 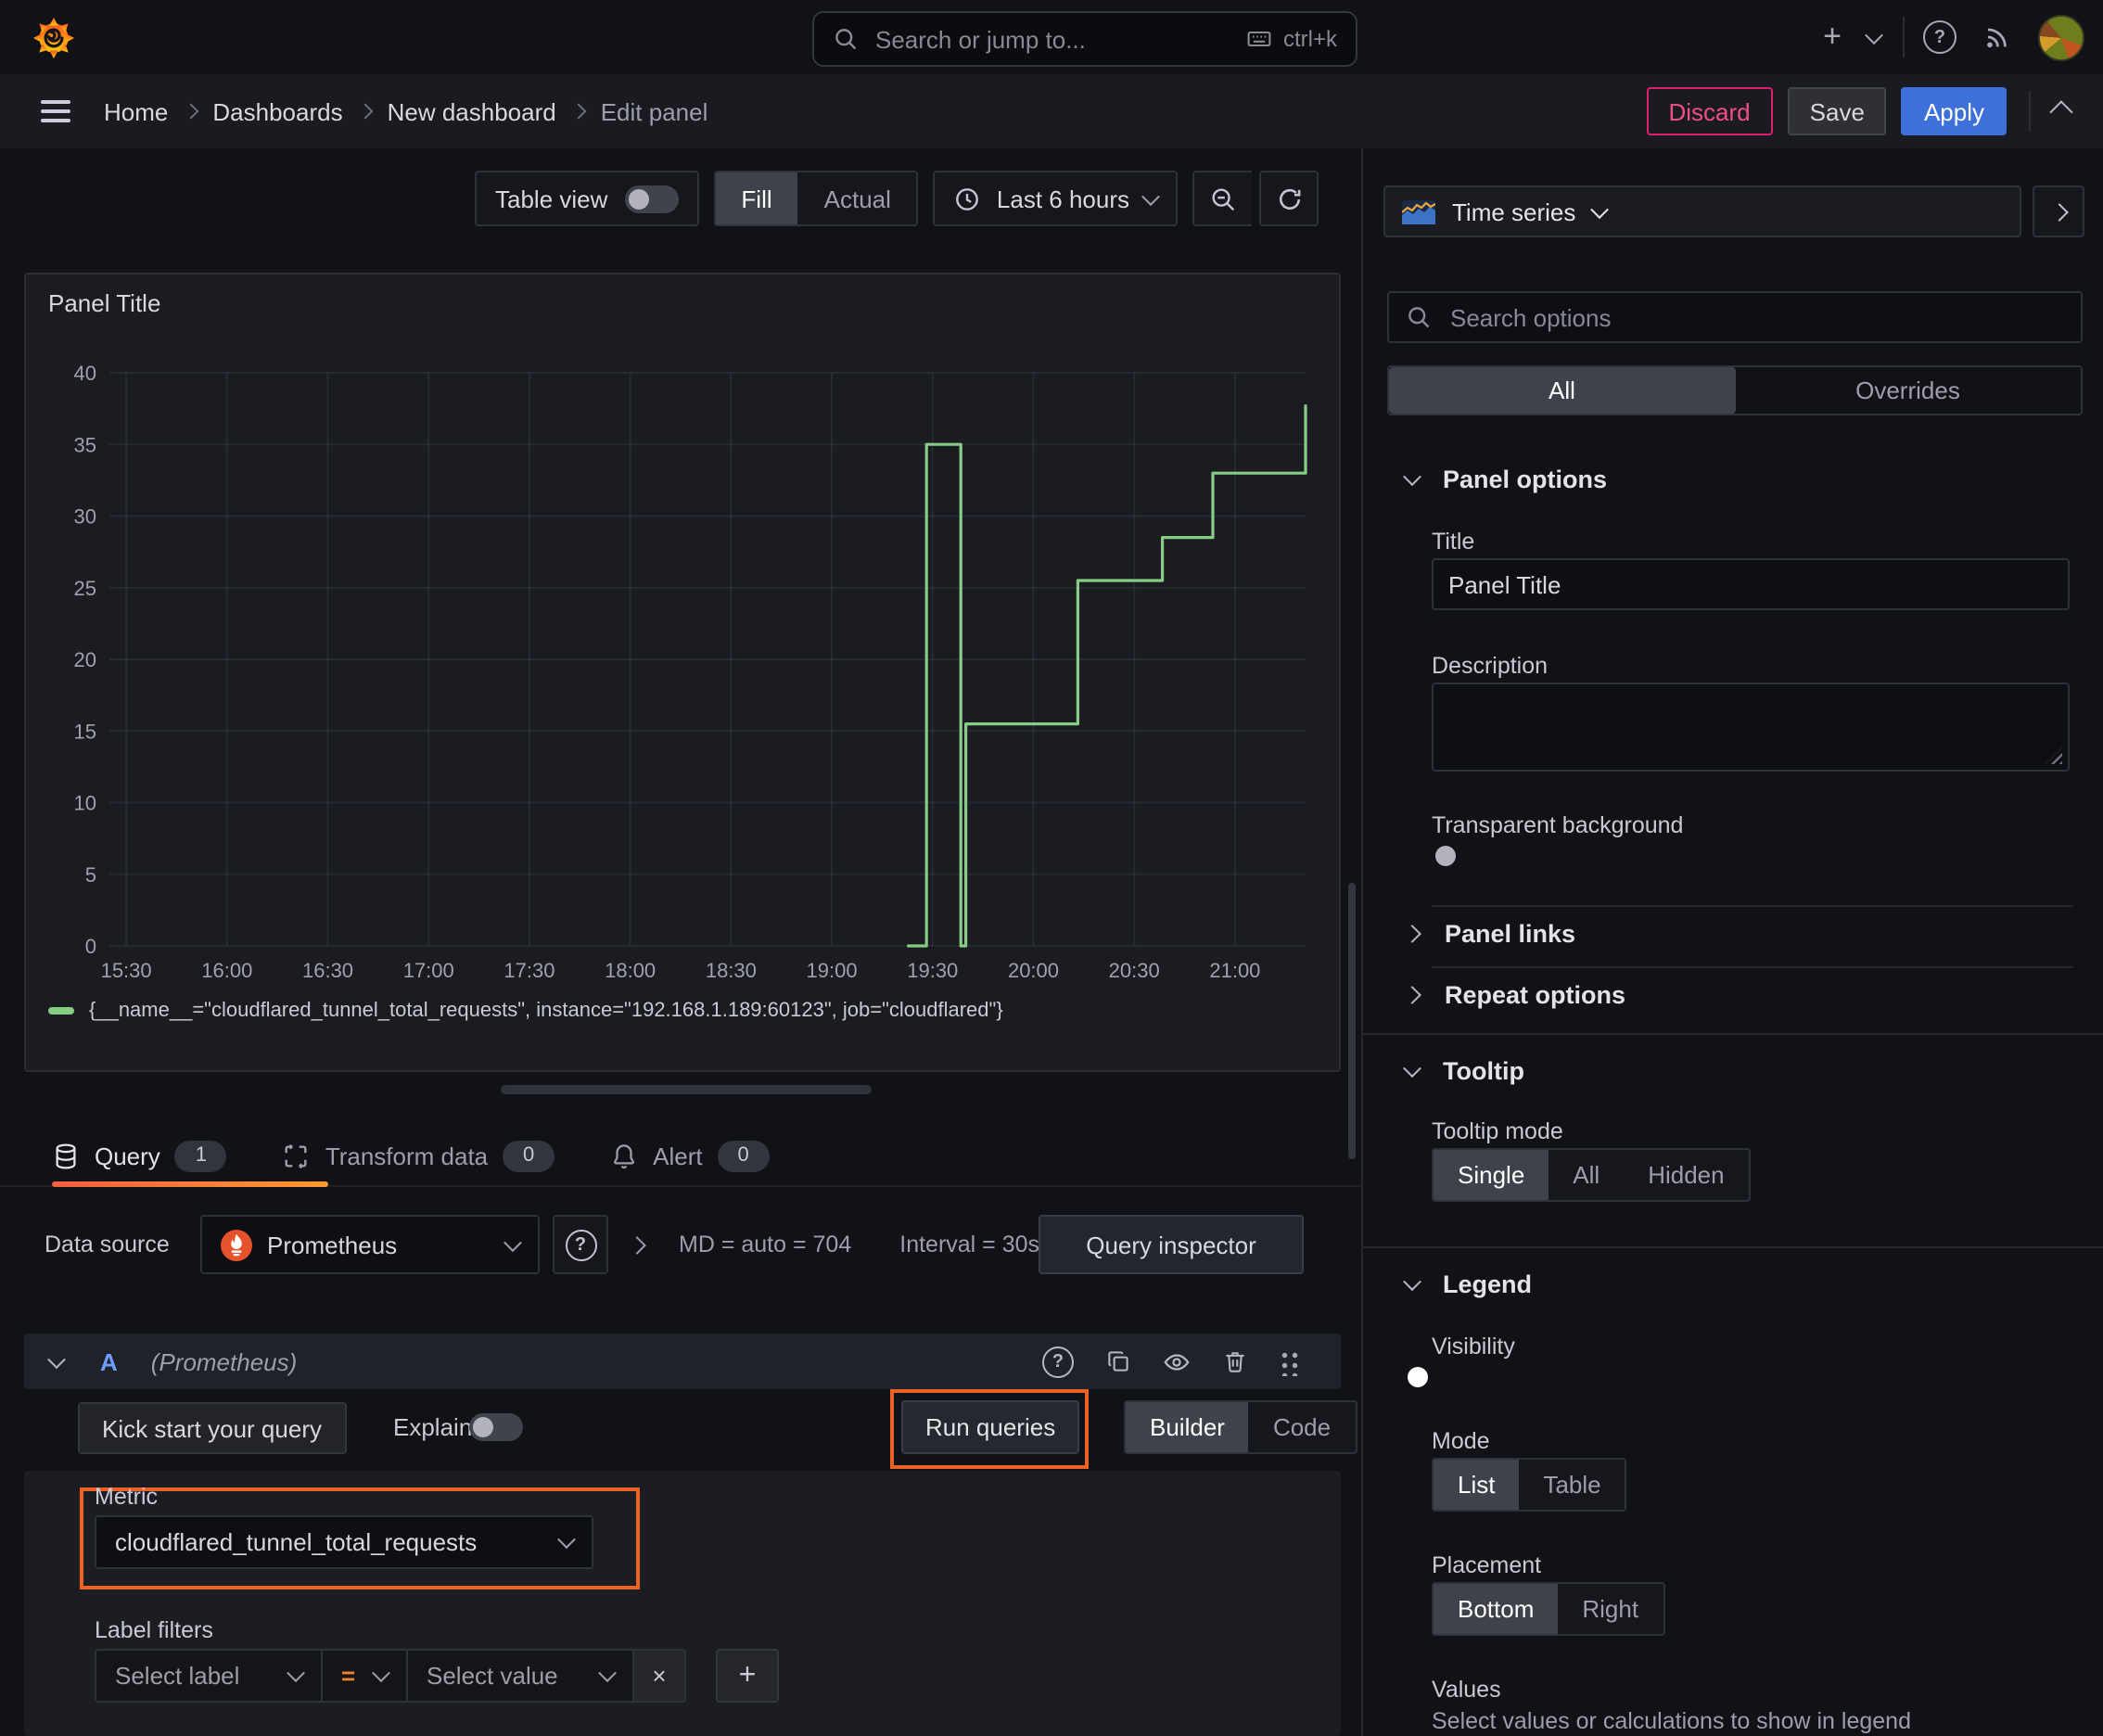 I want to click on interval-stat: Interval = 30s, so click(x=969, y=1244).